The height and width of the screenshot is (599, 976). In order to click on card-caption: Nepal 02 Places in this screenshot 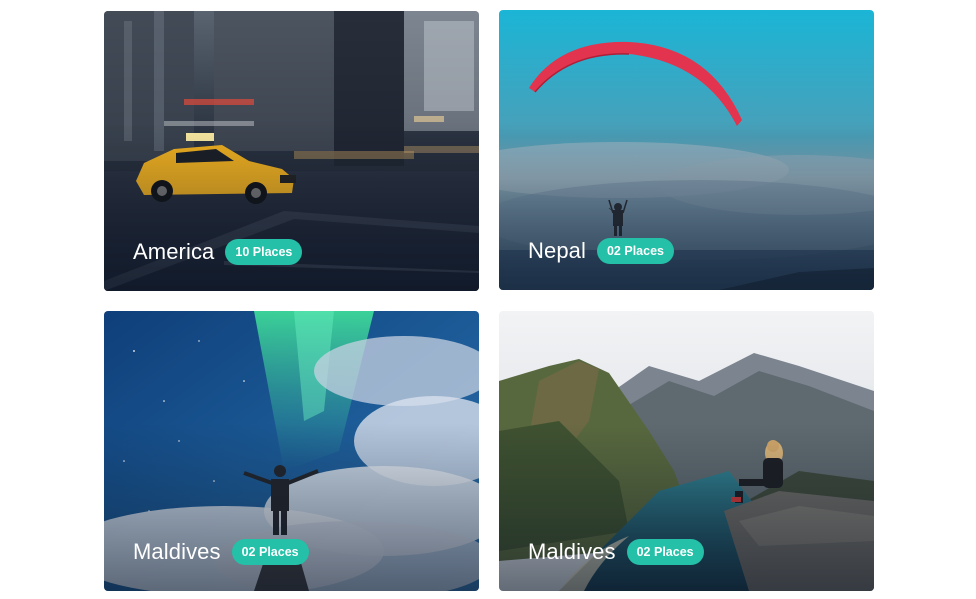, I will do `click(601, 250)`.